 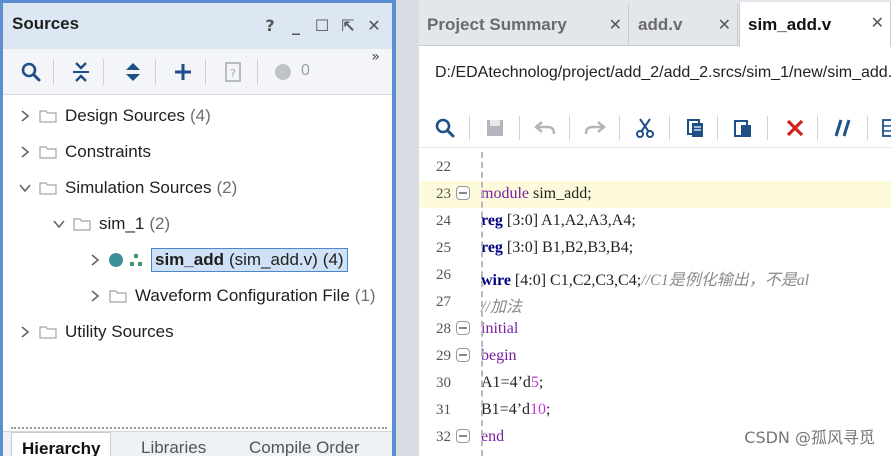 What do you see at coordinates (684, 25) in the screenshot?
I see `tab-add-v: add.v ✕` at bounding box center [684, 25].